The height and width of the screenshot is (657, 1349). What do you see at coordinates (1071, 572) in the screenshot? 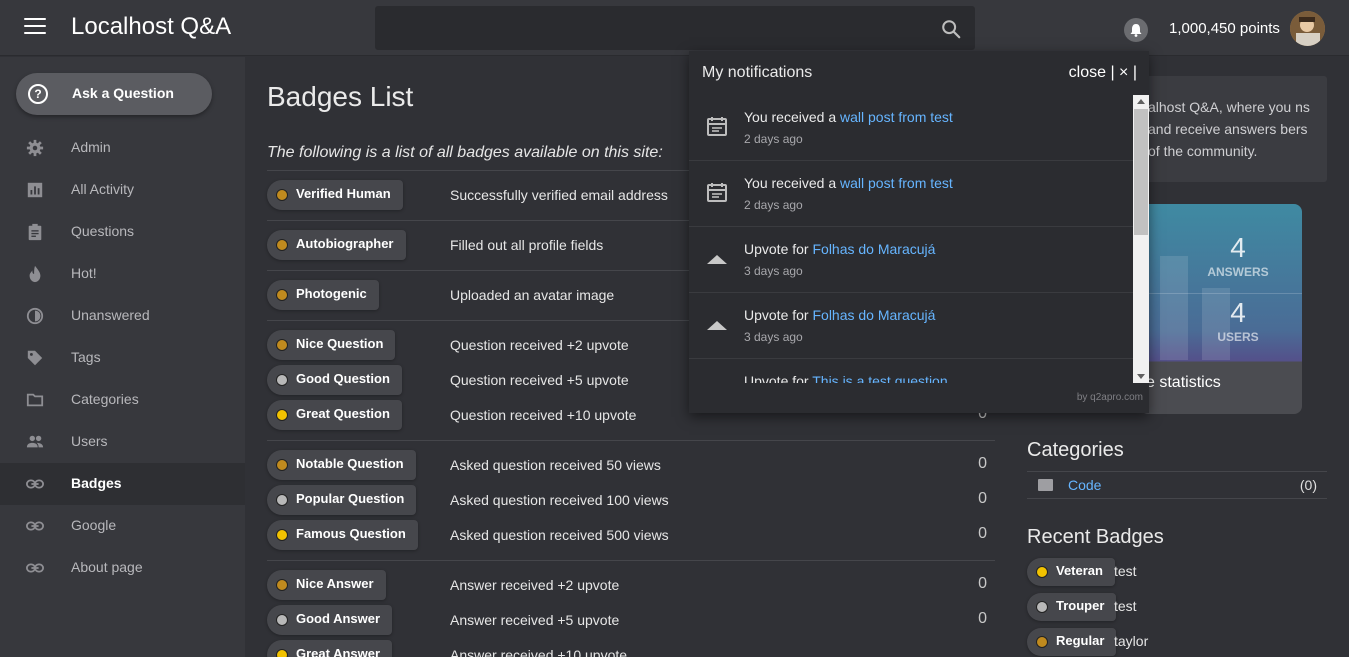
I see `badge-veteran: Veteran` at bounding box center [1071, 572].